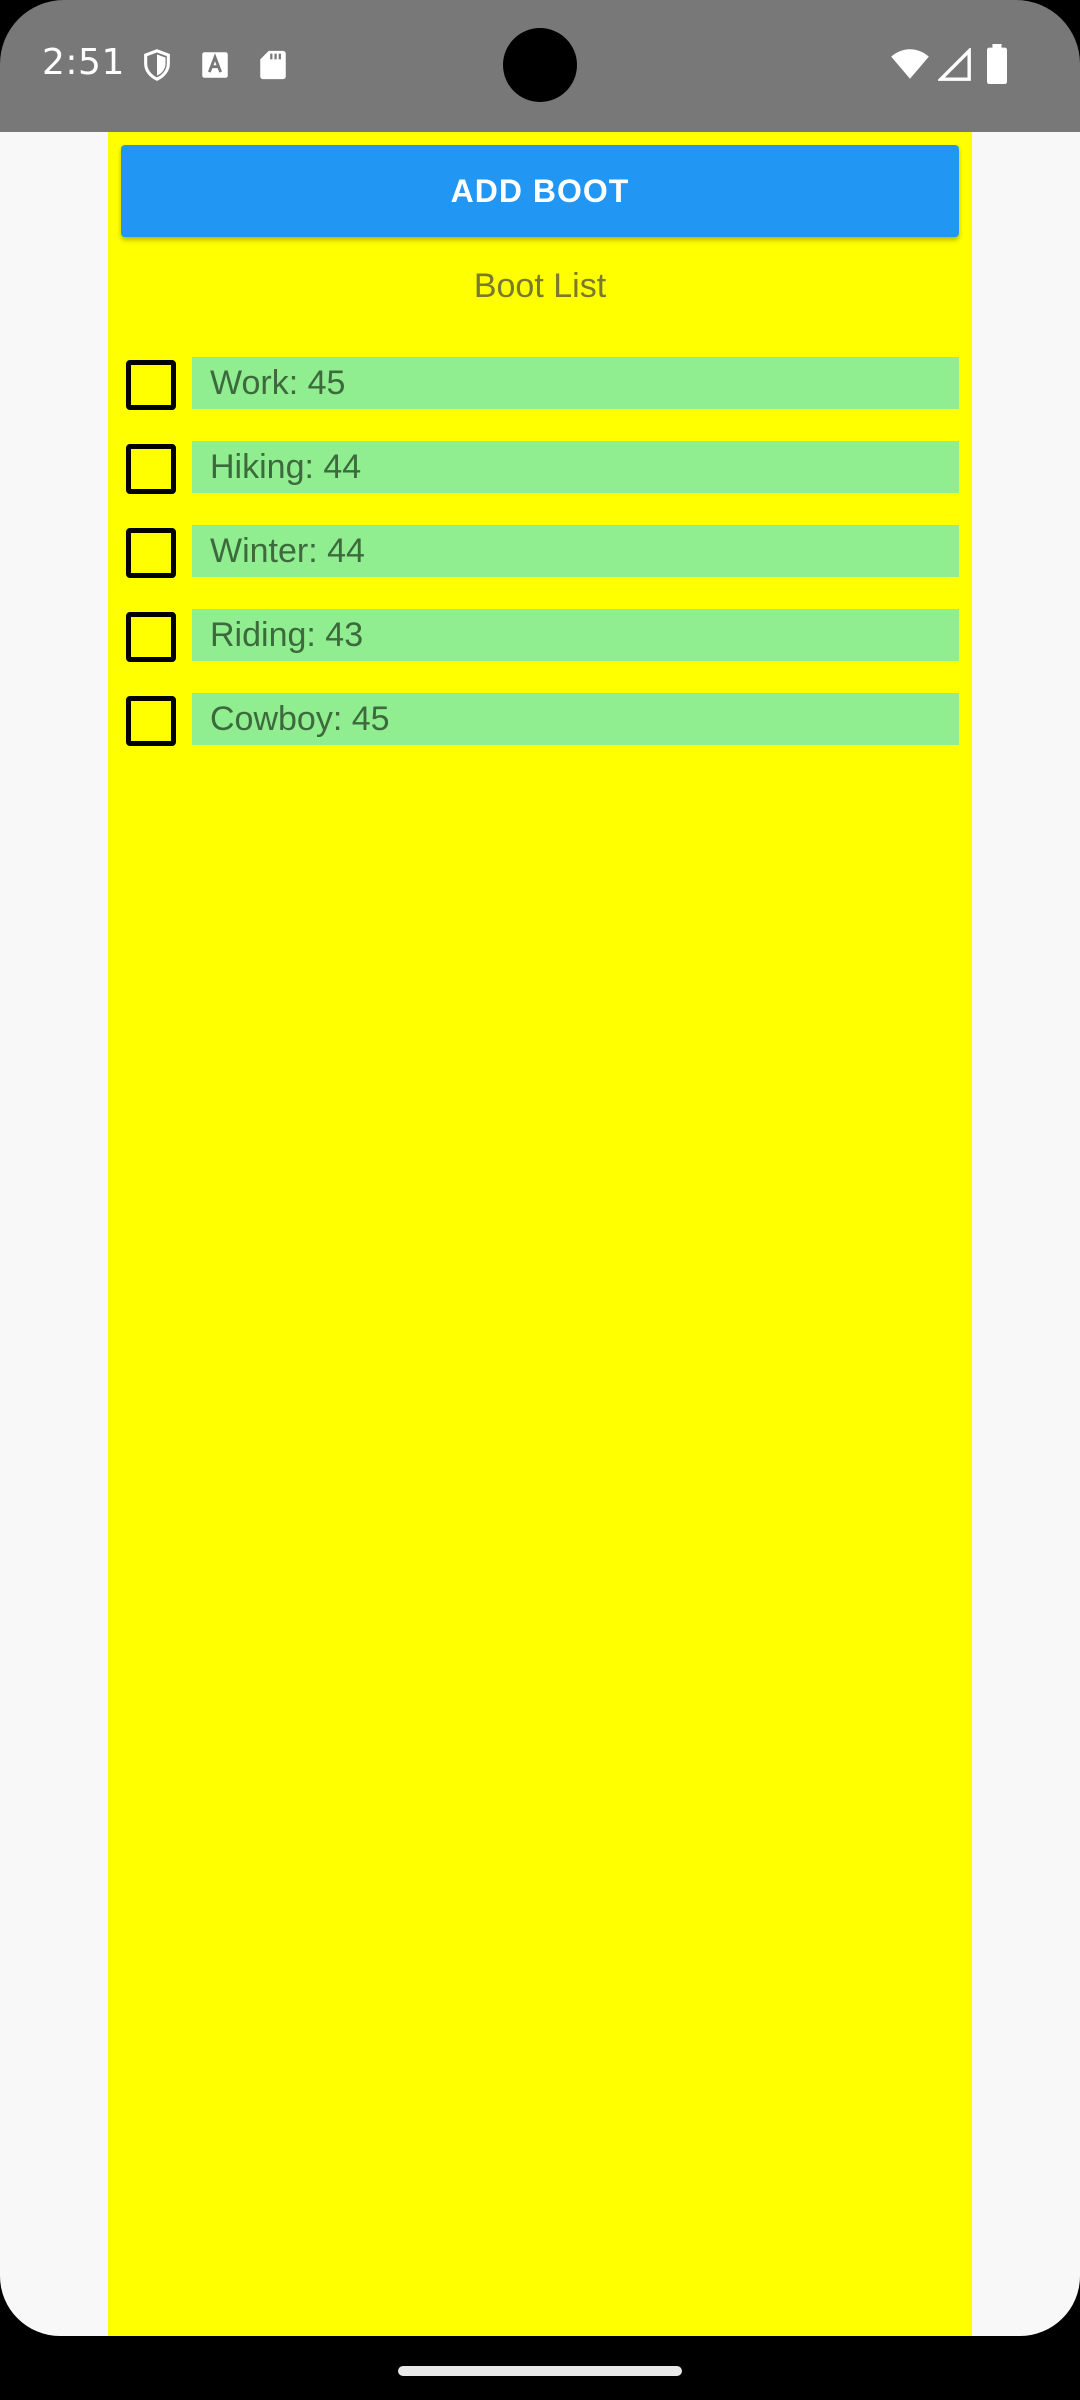 The width and height of the screenshot is (1080, 2400). I want to click on item-label: Hiking: 44, so click(575, 467).